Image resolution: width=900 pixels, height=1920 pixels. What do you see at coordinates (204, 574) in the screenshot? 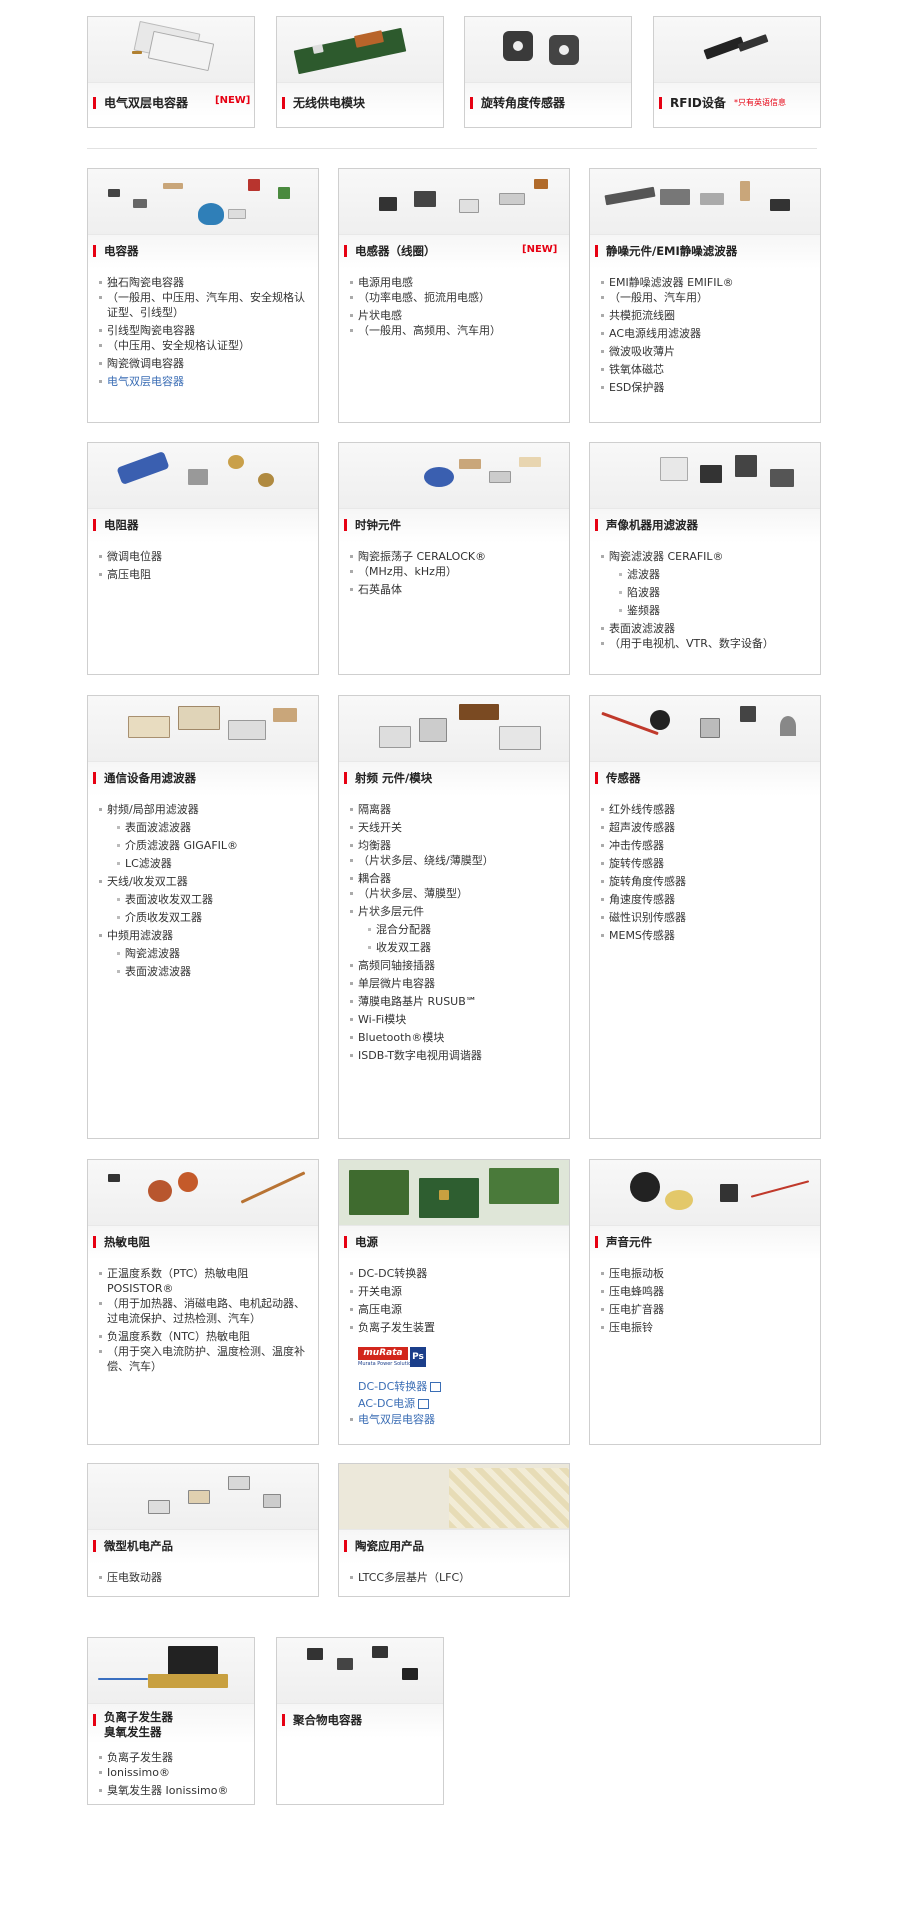
I see `list-item: 高压电阻` at bounding box center [204, 574].